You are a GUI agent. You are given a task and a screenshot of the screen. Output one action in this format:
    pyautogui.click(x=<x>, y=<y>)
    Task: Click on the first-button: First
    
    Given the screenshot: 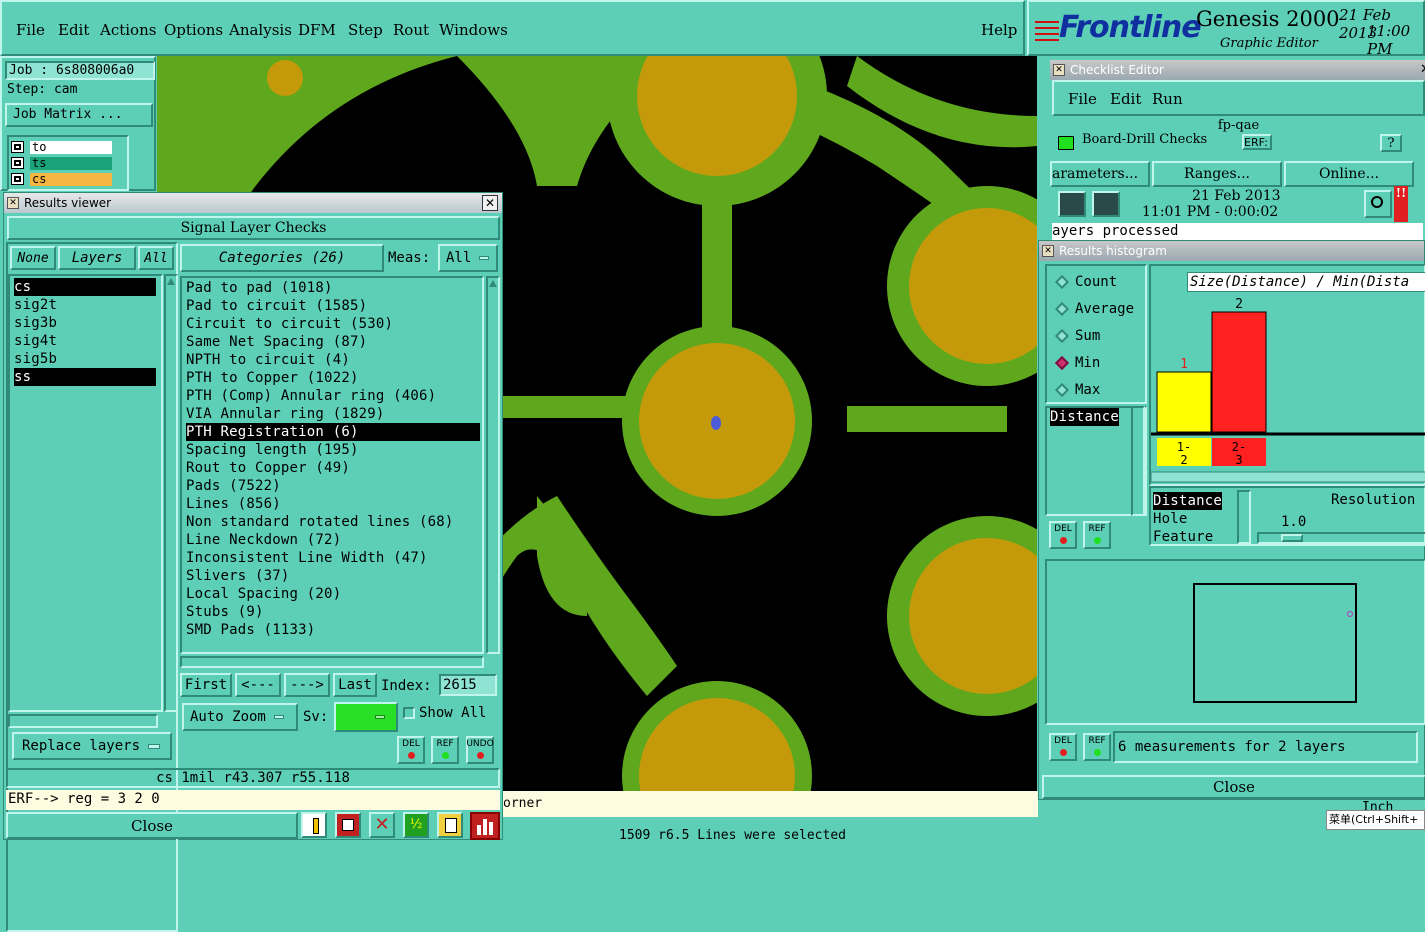 What is the action you would take?
    pyautogui.click(x=206, y=685)
    